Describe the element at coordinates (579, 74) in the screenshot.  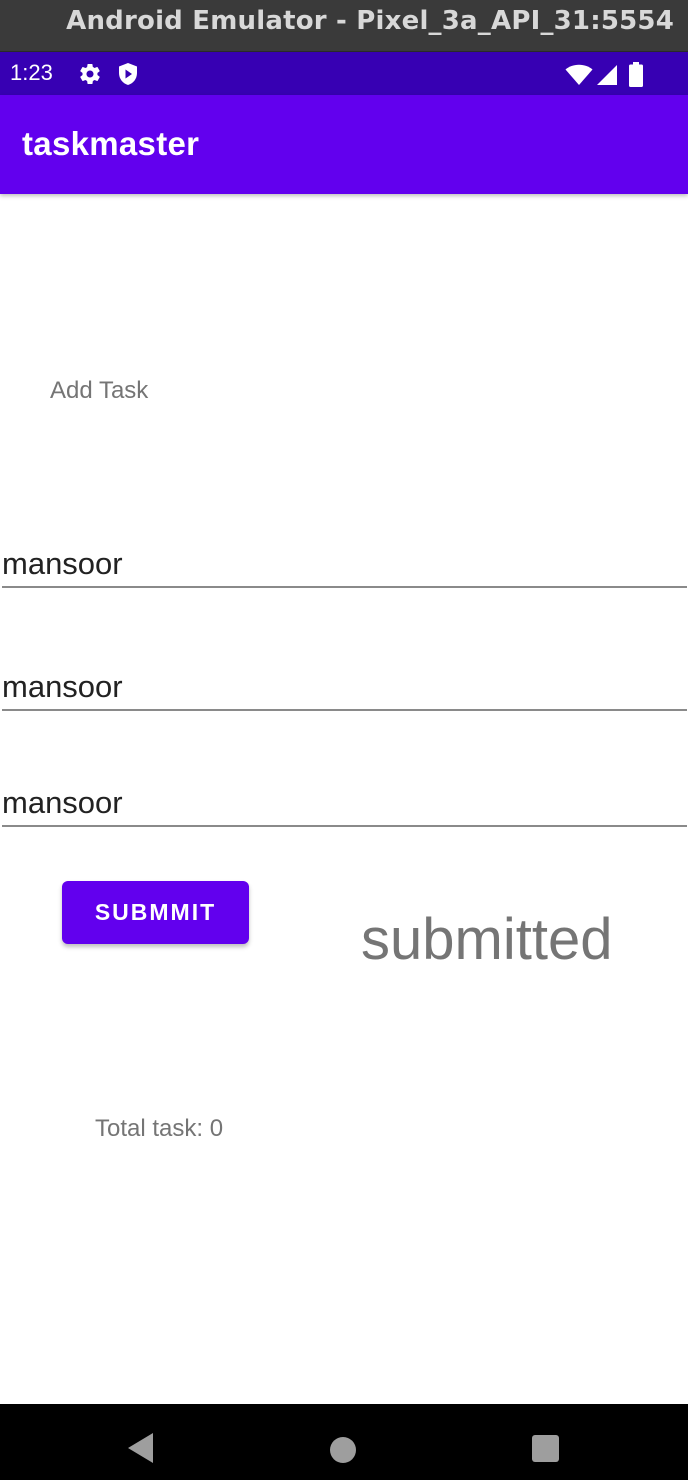
I see `wifi-icon` at that location.